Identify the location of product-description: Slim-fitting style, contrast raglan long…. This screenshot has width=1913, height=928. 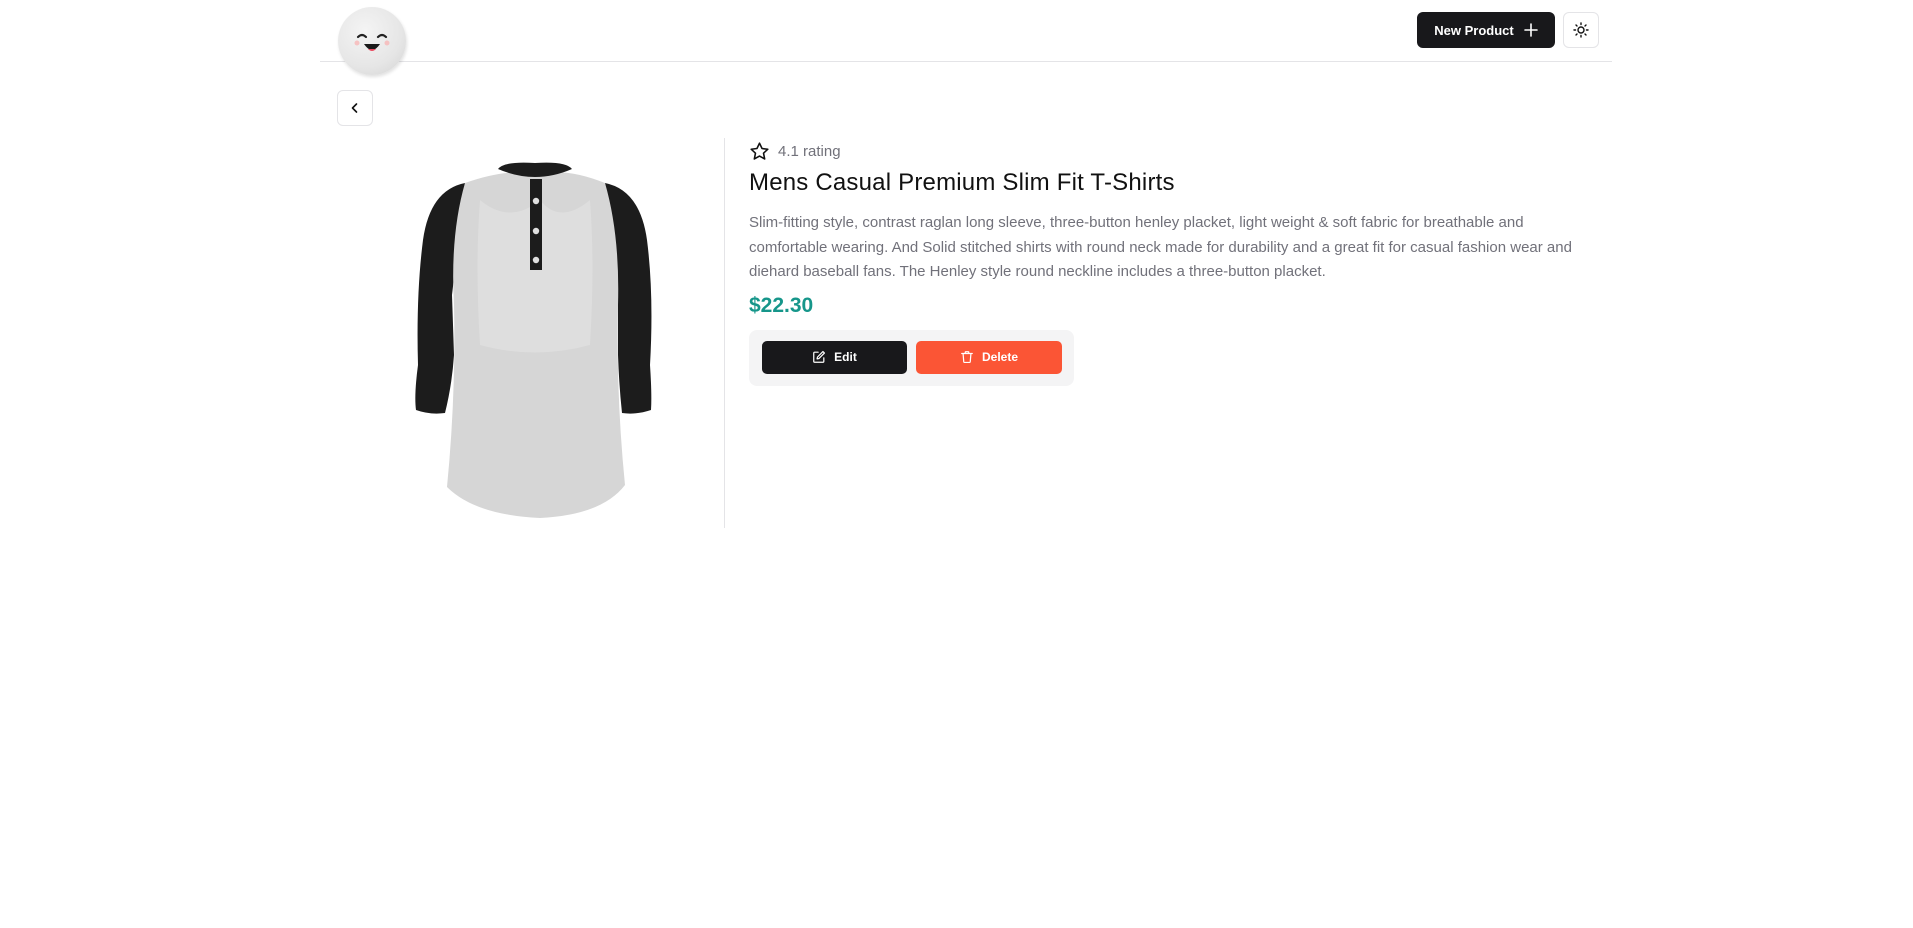
(1160, 247).